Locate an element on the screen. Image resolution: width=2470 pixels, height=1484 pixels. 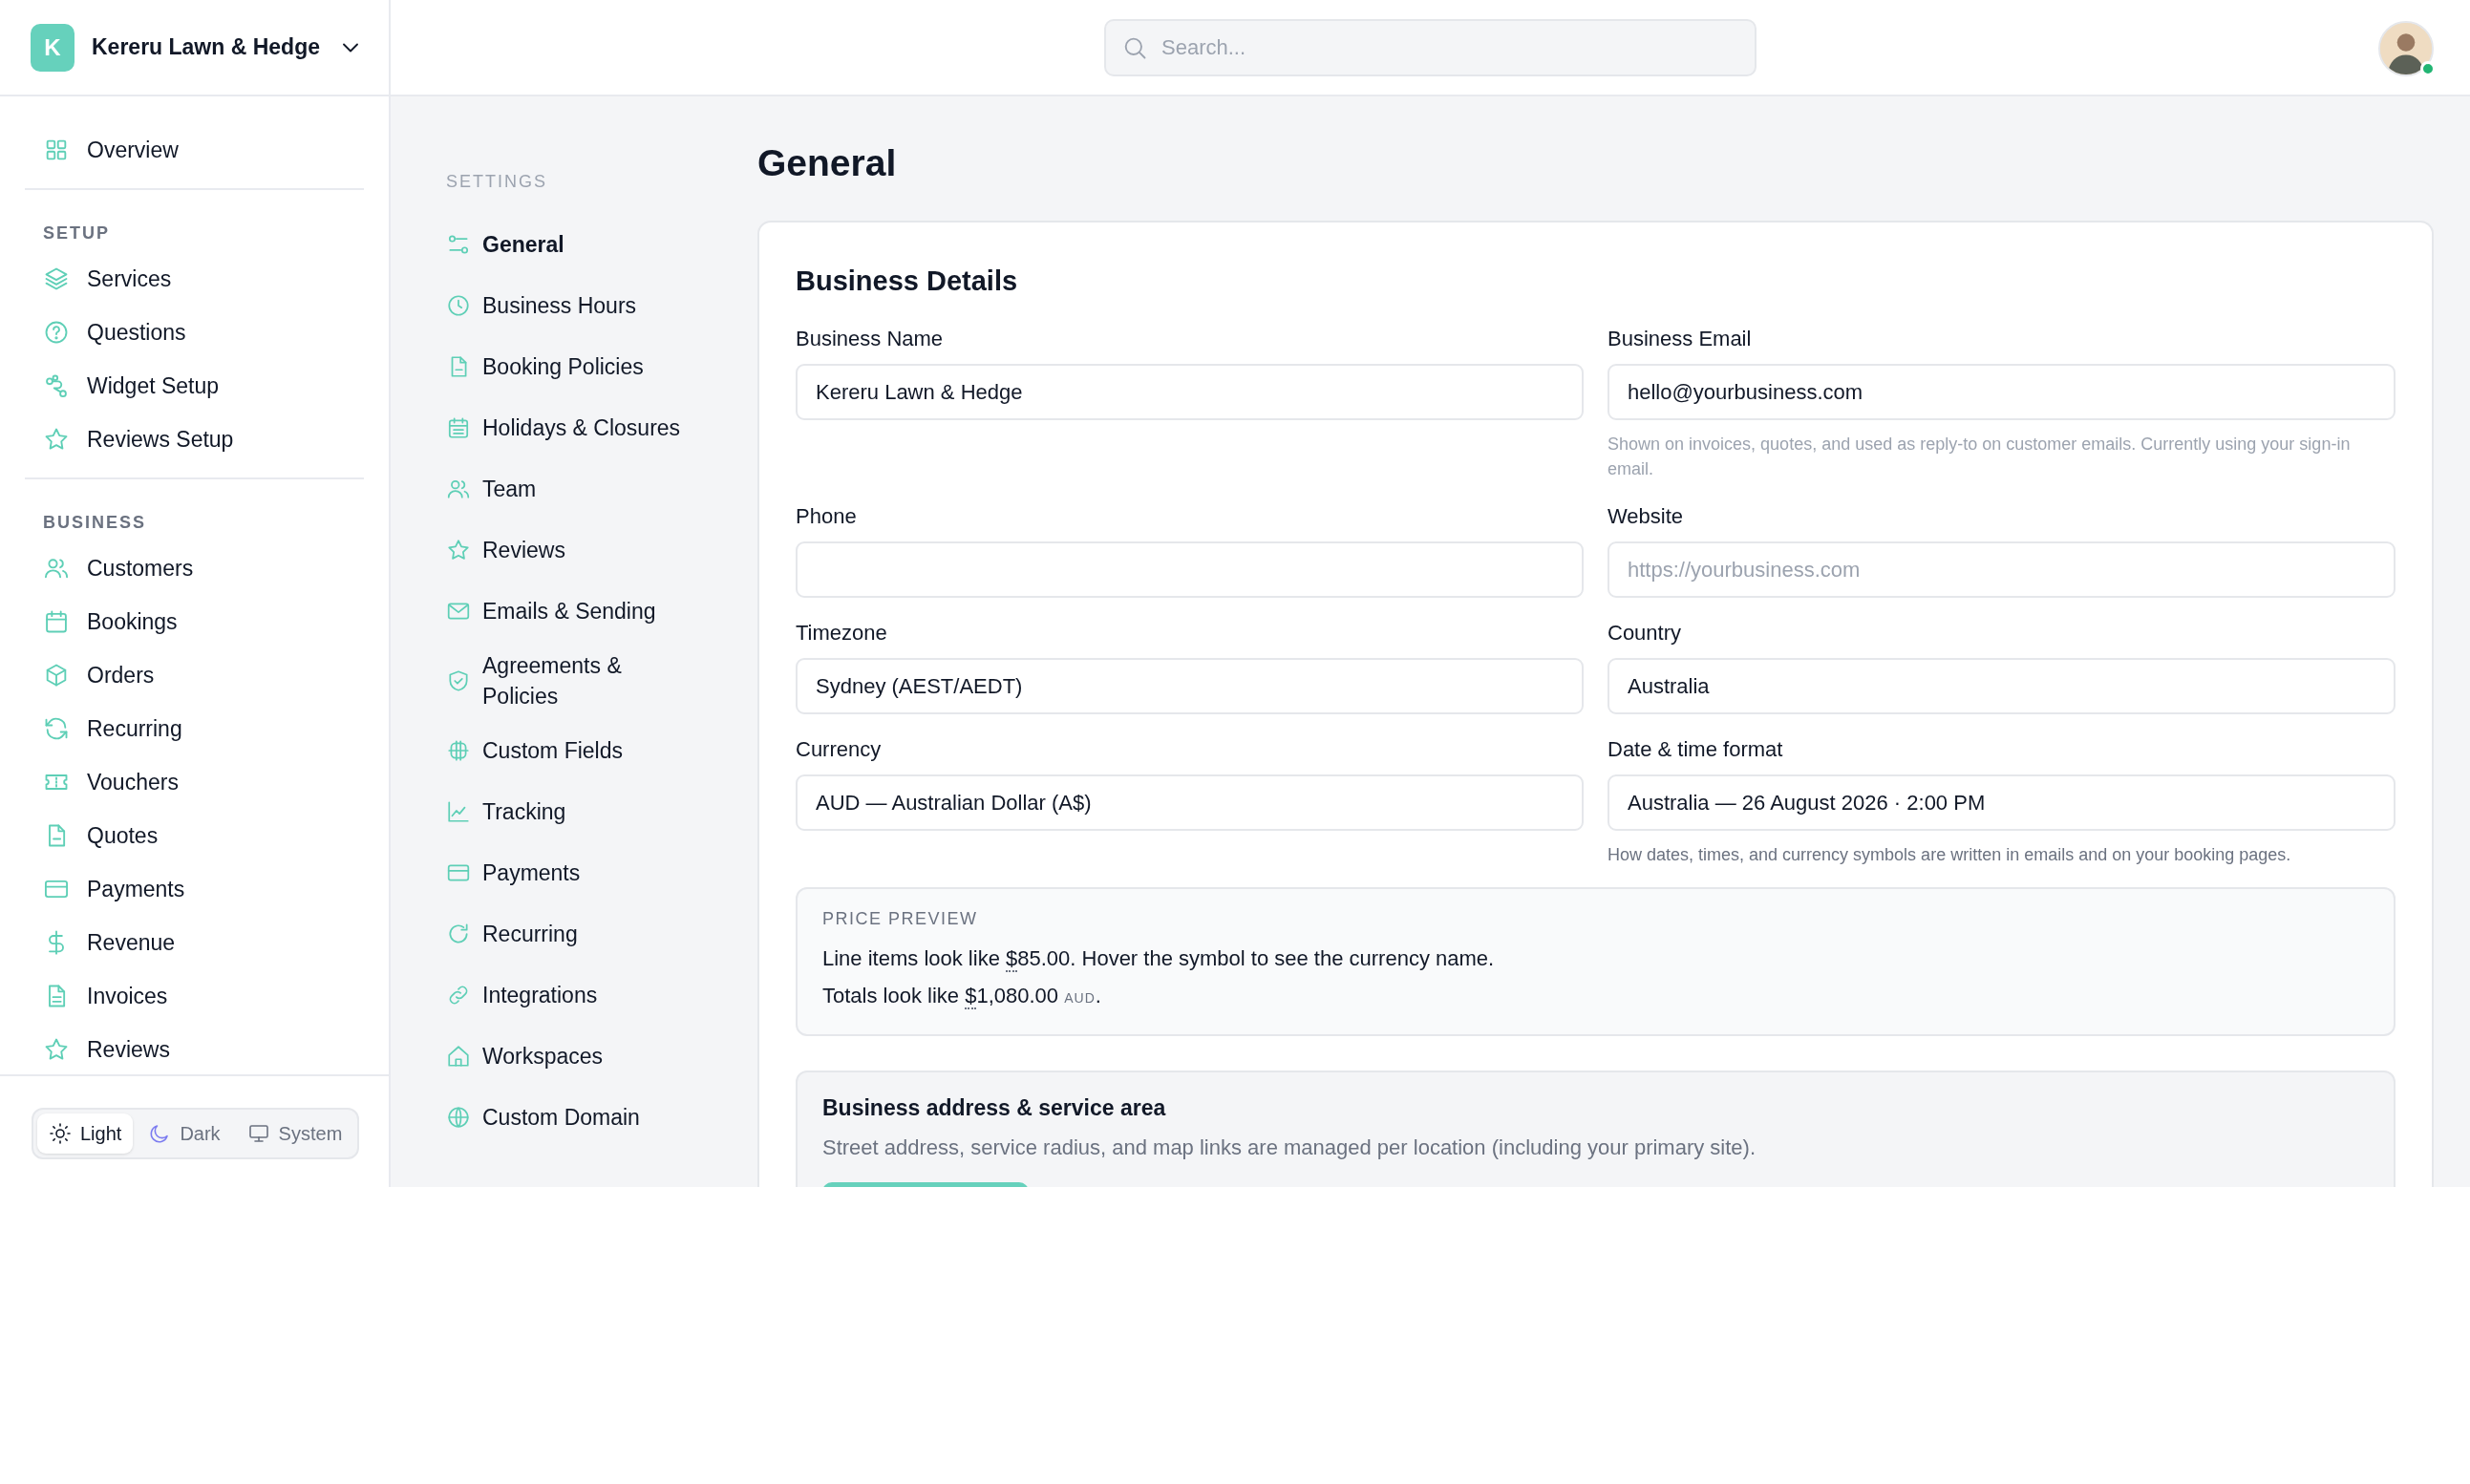
sidebar-item: Recurring is located at coordinates (194, 728).